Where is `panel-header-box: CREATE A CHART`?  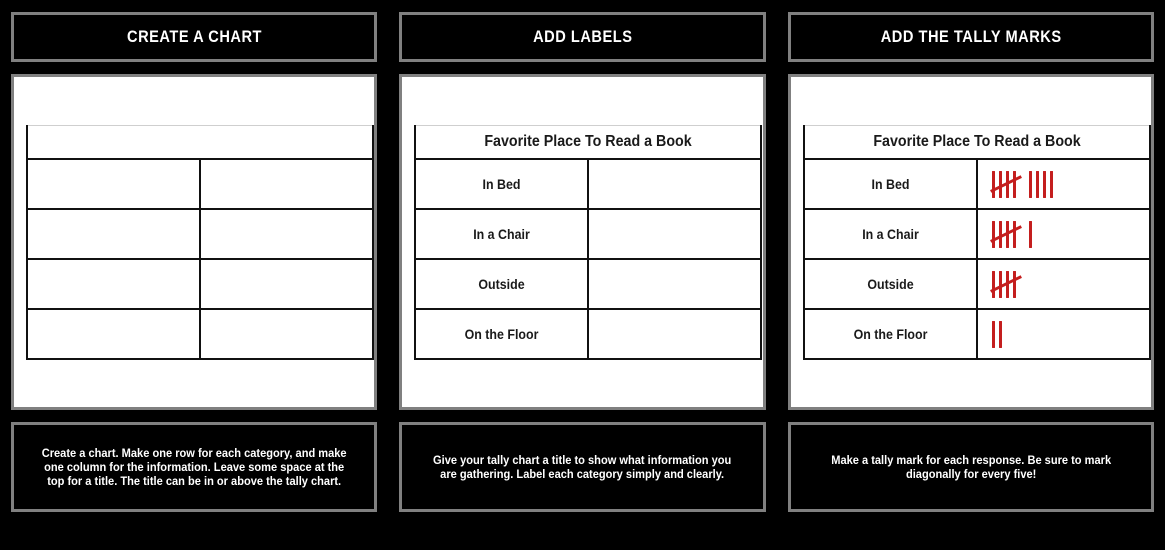 panel-header-box: CREATE A CHART is located at coordinates (194, 37).